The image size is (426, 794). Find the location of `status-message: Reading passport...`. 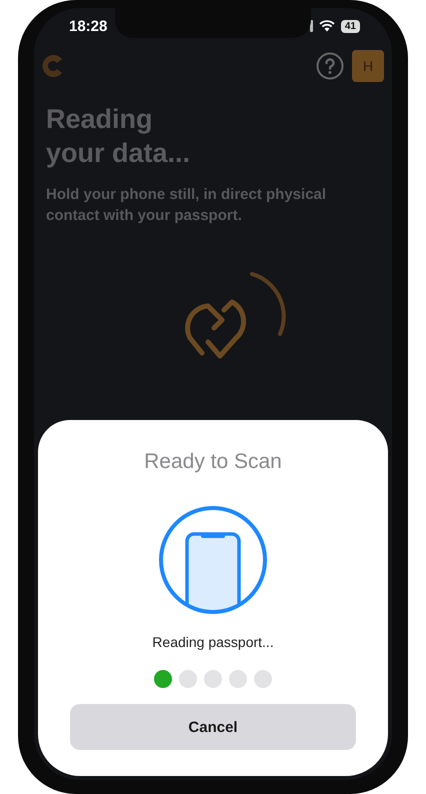

status-message: Reading passport... is located at coordinates (213, 642).